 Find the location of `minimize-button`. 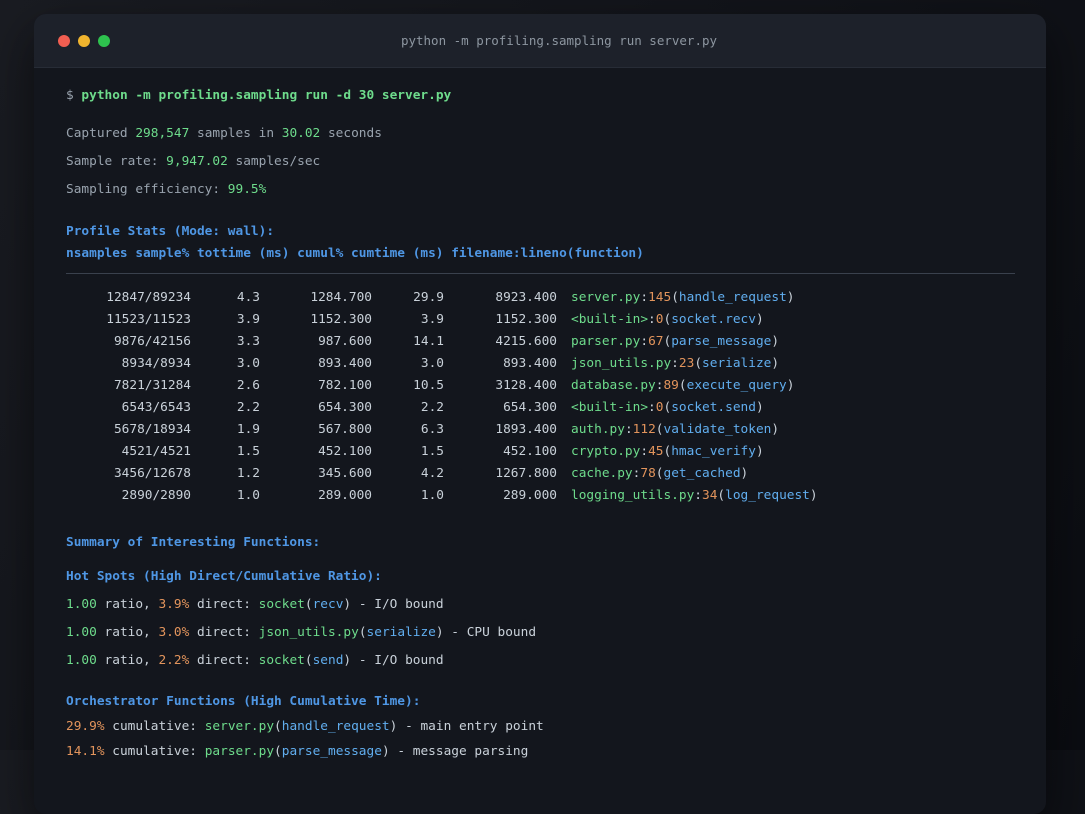

minimize-button is located at coordinates (84, 40).